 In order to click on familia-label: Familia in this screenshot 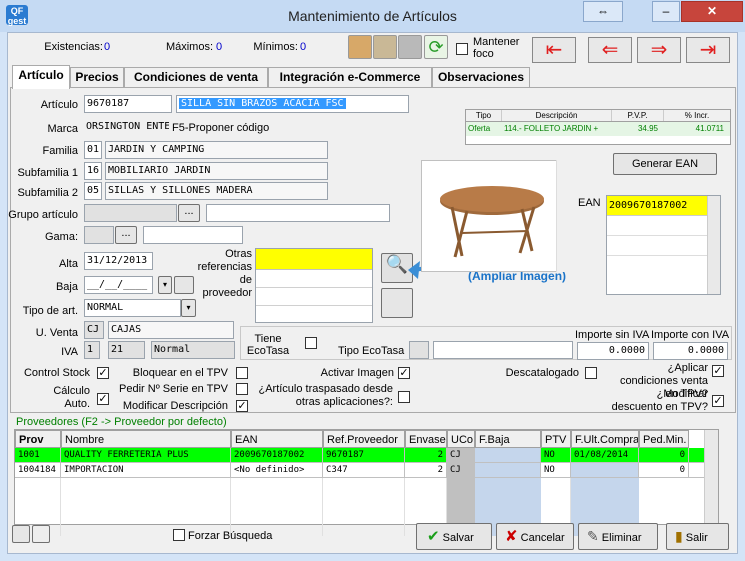, I will do `click(60, 151)`.